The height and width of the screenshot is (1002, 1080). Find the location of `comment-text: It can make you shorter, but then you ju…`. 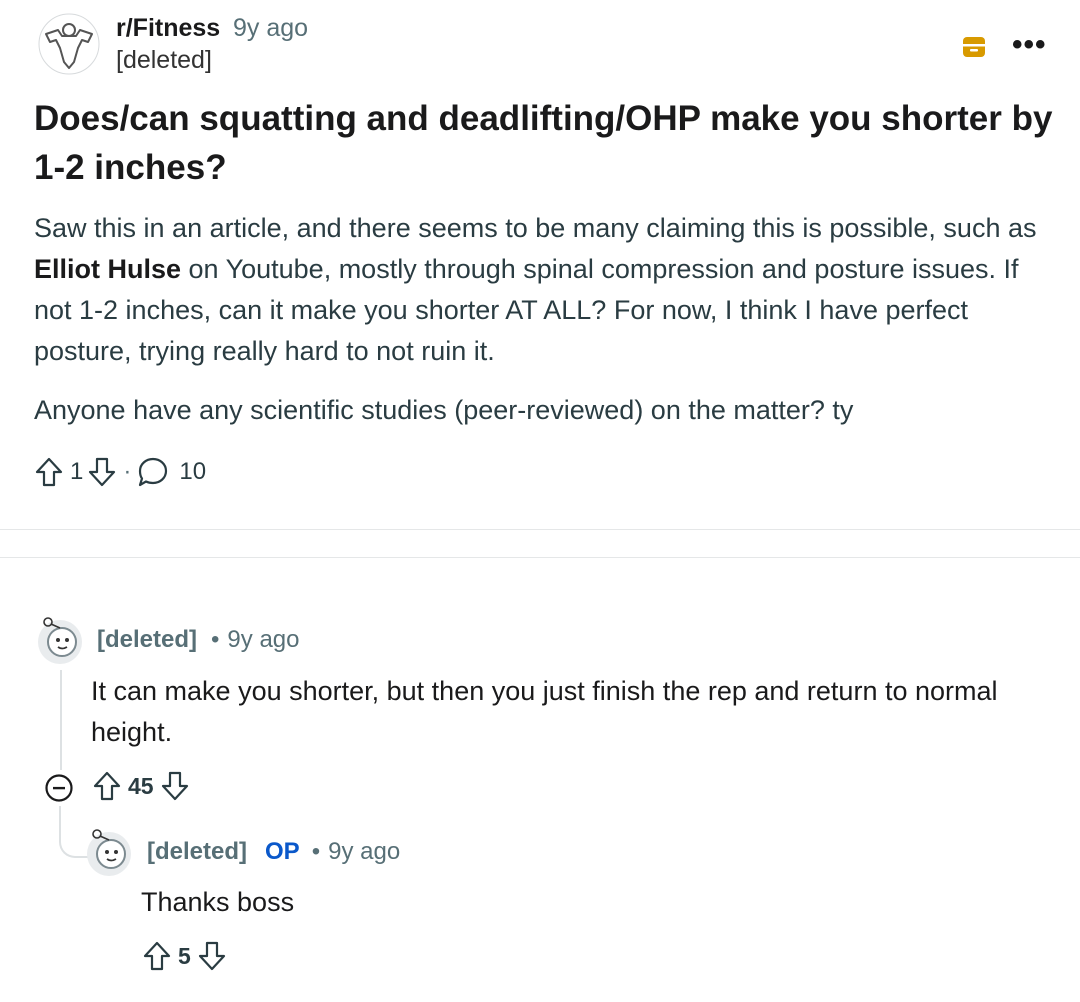

comment-text: It can make you shorter, but then you ju… is located at coordinates (544, 711).